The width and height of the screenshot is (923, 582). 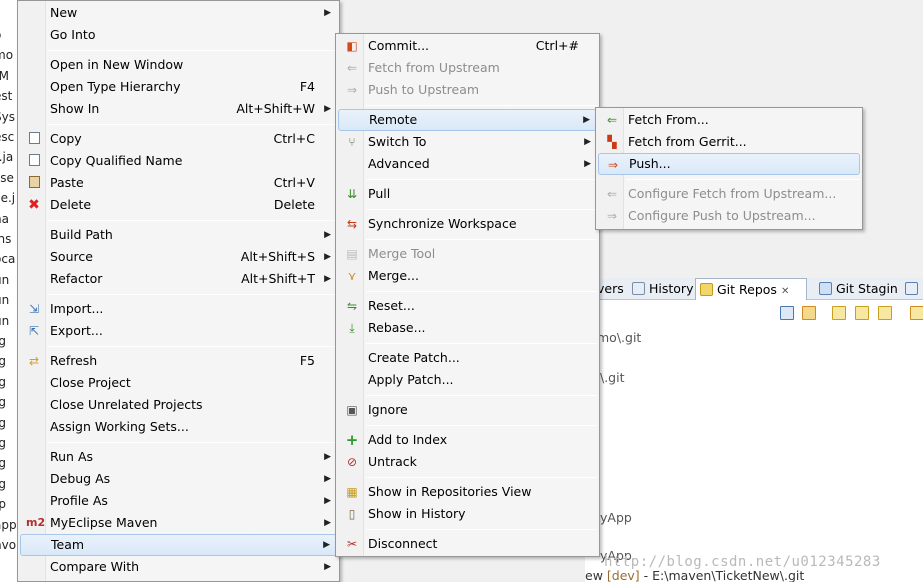 What do you see at coordinates (178, 545) in the screenshot?
I see `menu-item-team: Team ▶` at bounding box center [178, 545].